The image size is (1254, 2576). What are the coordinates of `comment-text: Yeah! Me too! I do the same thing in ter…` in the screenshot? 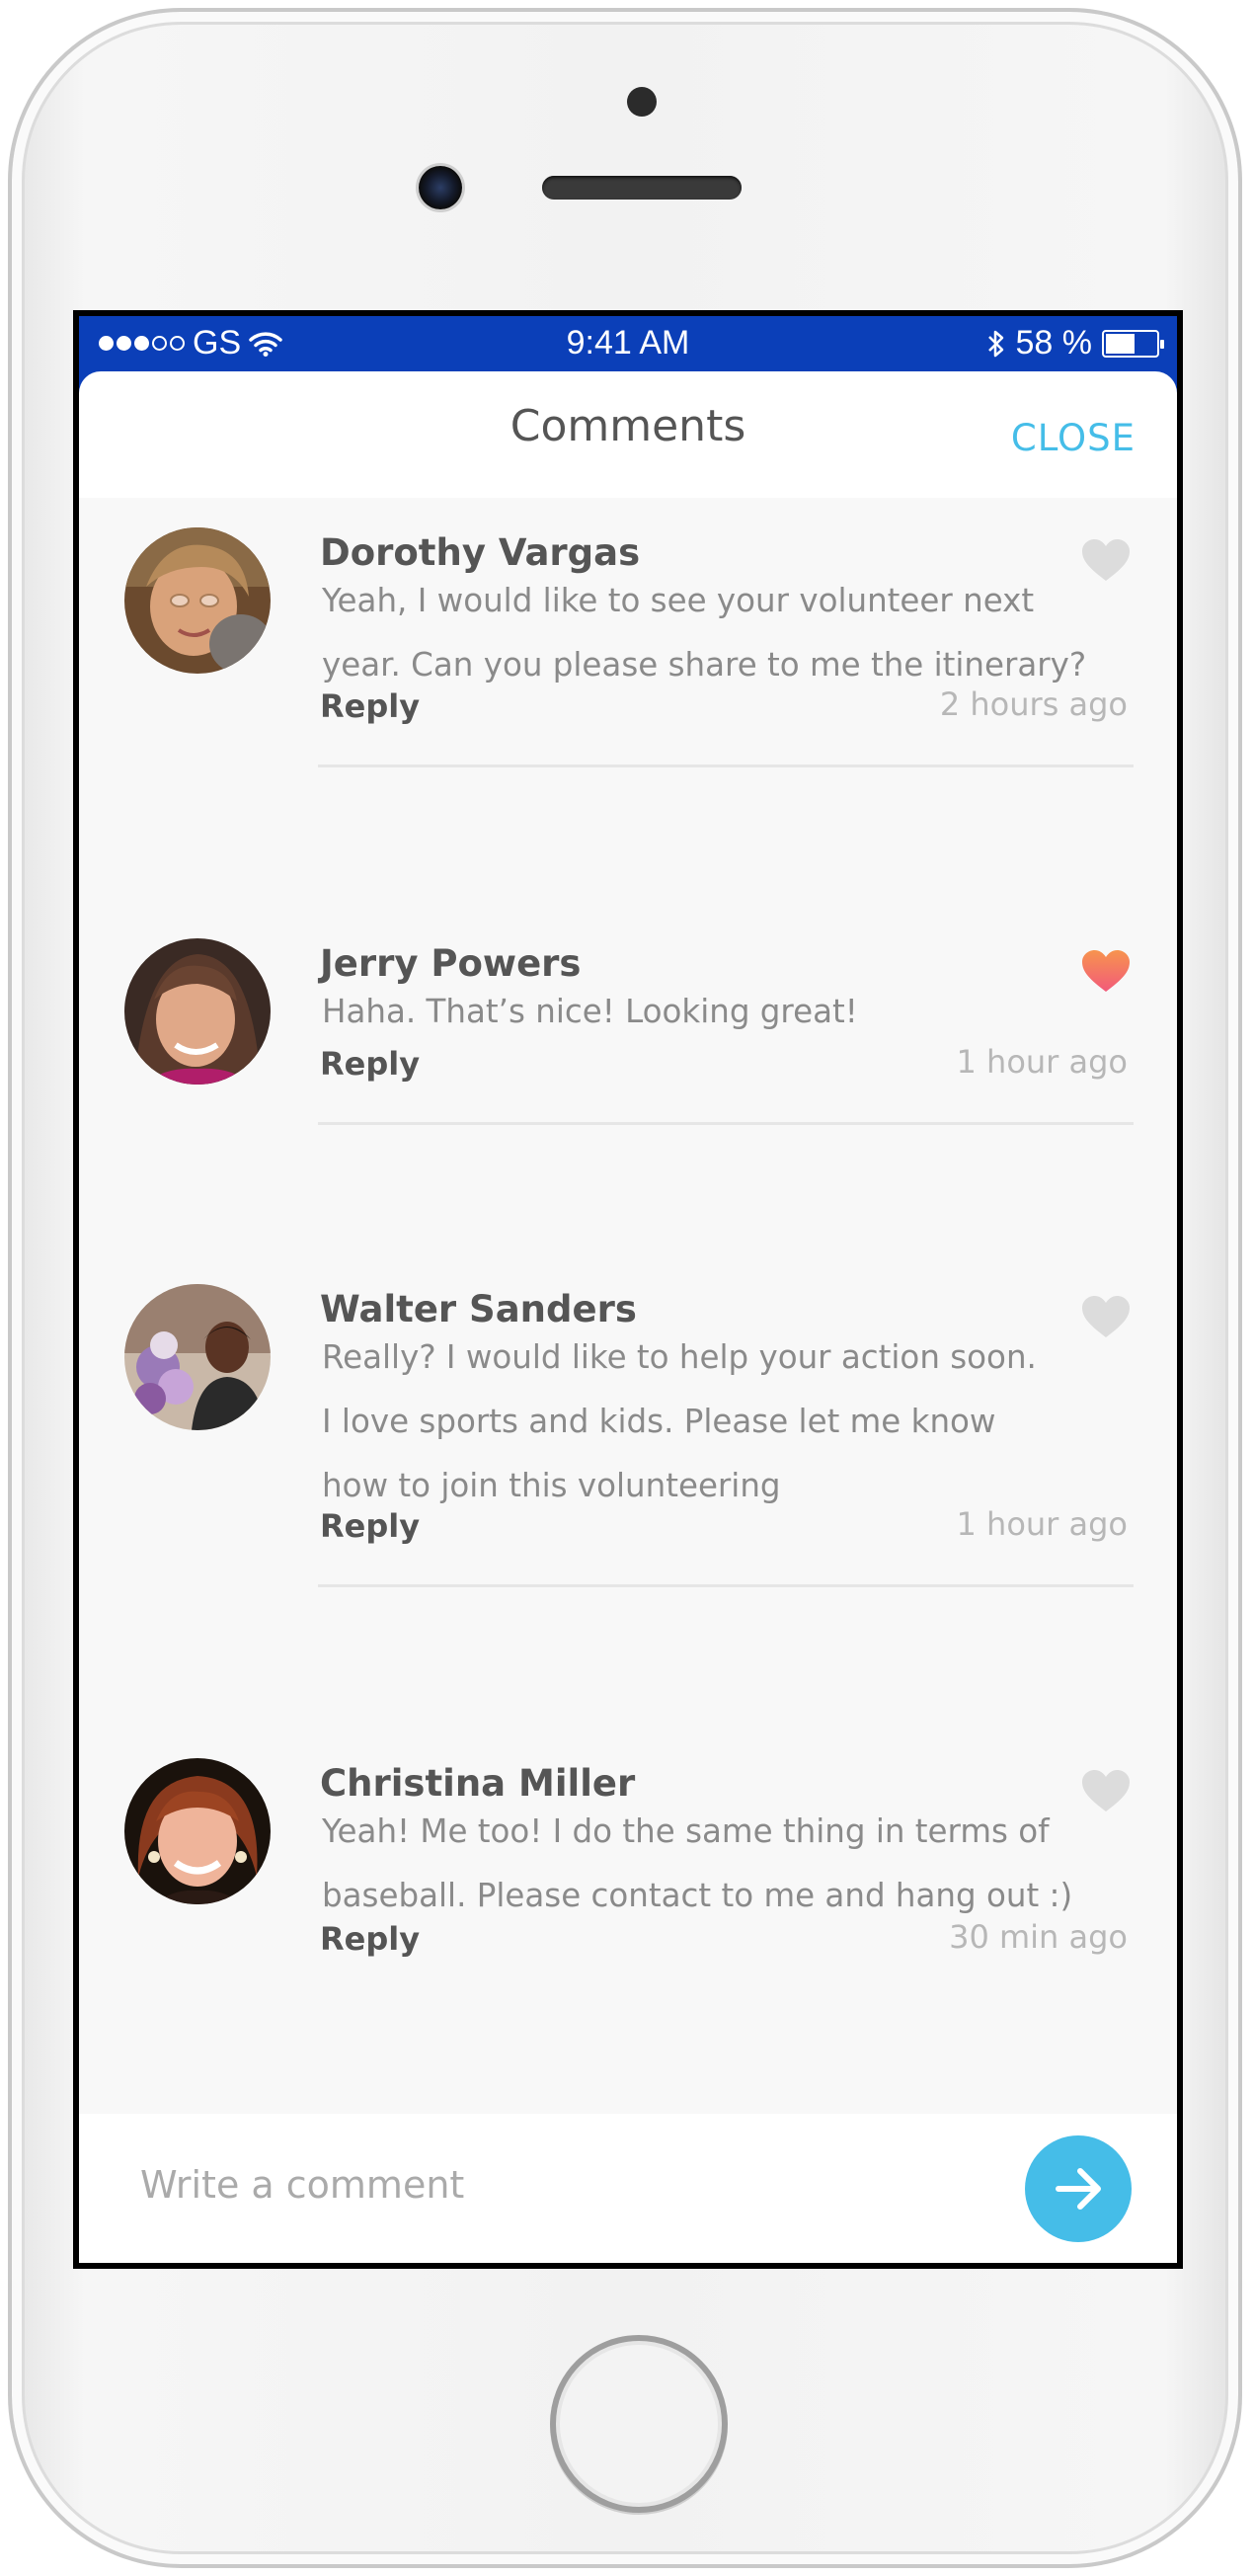 It's located at (707, 1864).